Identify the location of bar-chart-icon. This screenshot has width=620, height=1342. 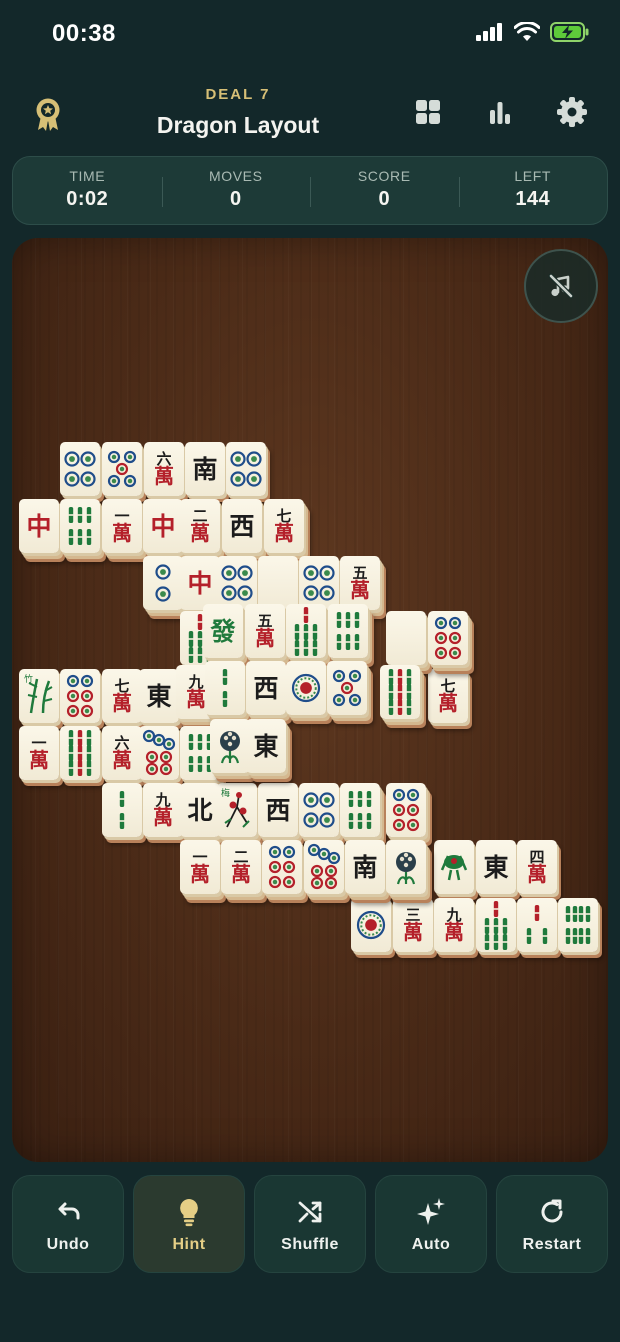
(500, 113).